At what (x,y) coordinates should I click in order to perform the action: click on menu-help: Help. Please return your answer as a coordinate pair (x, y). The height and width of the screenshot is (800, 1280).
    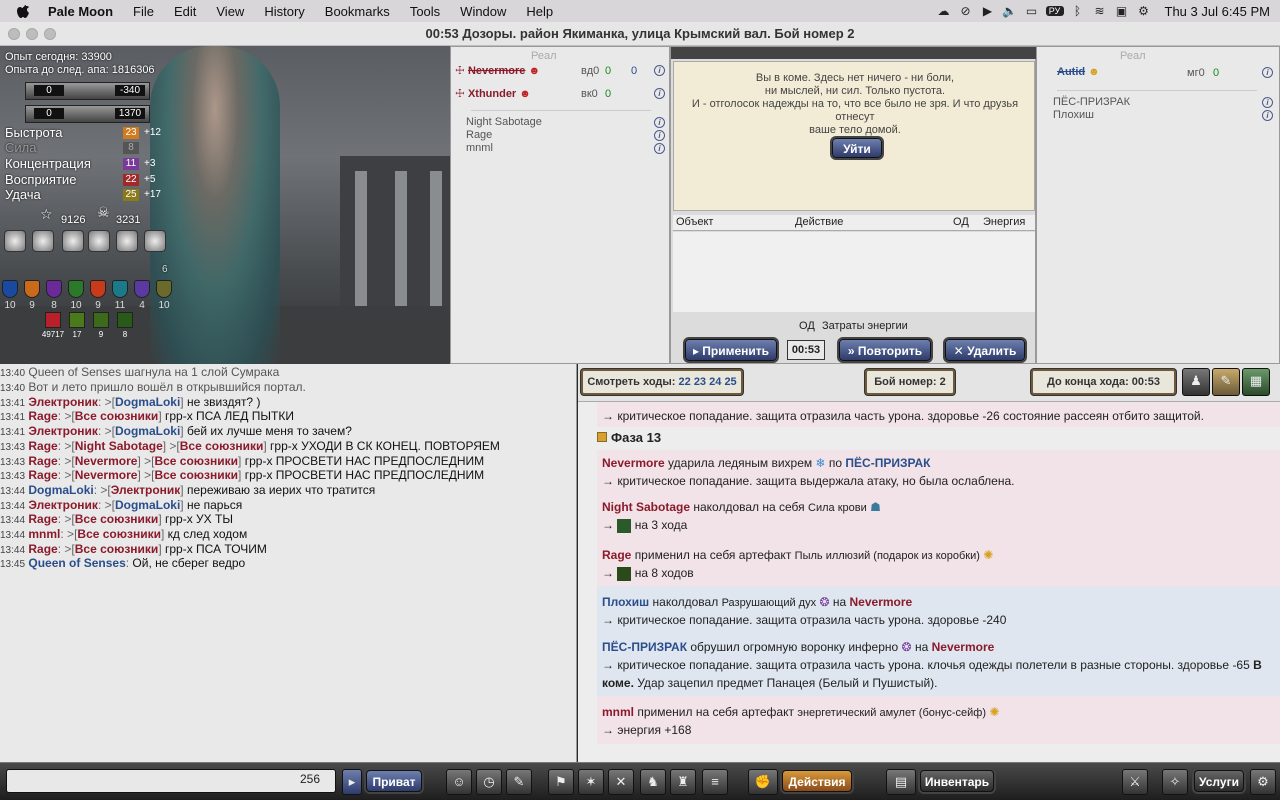
    Looking at the image, I should click on (539, 11).